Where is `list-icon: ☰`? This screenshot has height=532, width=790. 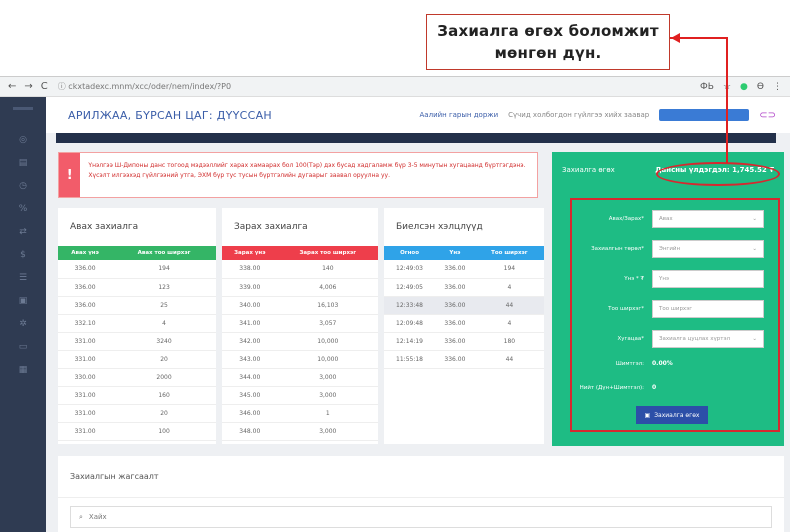 list-icon: ☰ is located at coordinates (23, 278).